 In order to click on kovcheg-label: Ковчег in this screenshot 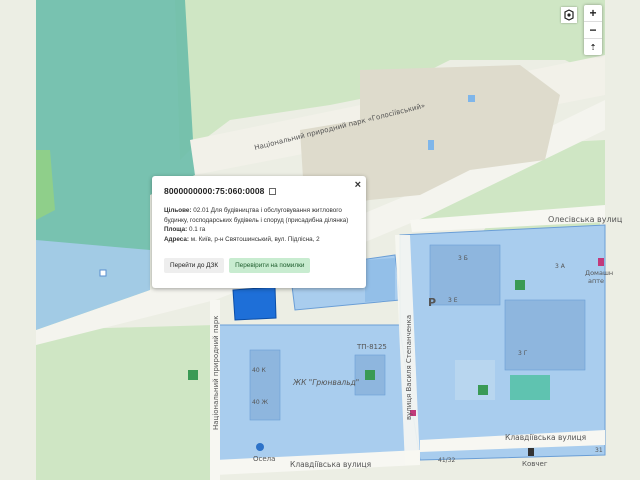, I will do `click(535, 464)`.